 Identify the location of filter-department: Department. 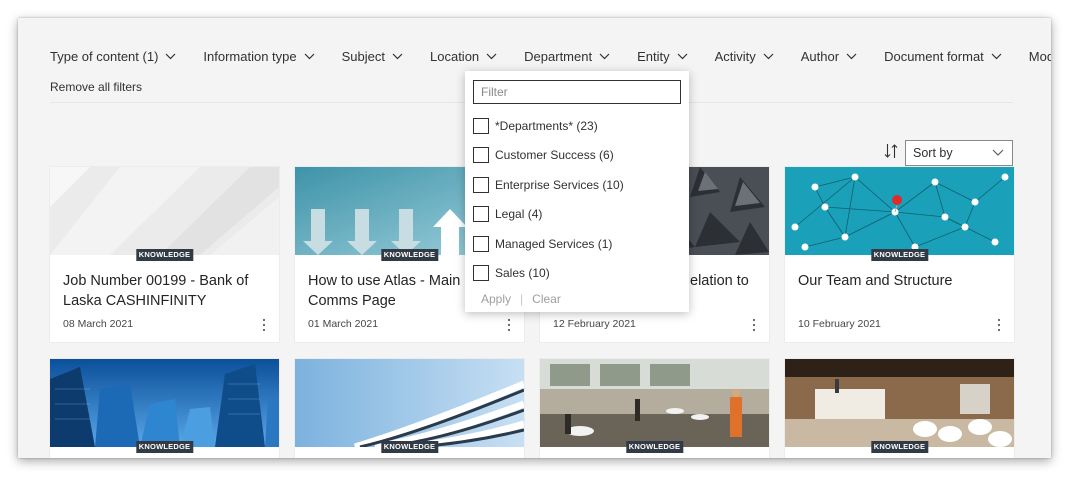
(567, 56).